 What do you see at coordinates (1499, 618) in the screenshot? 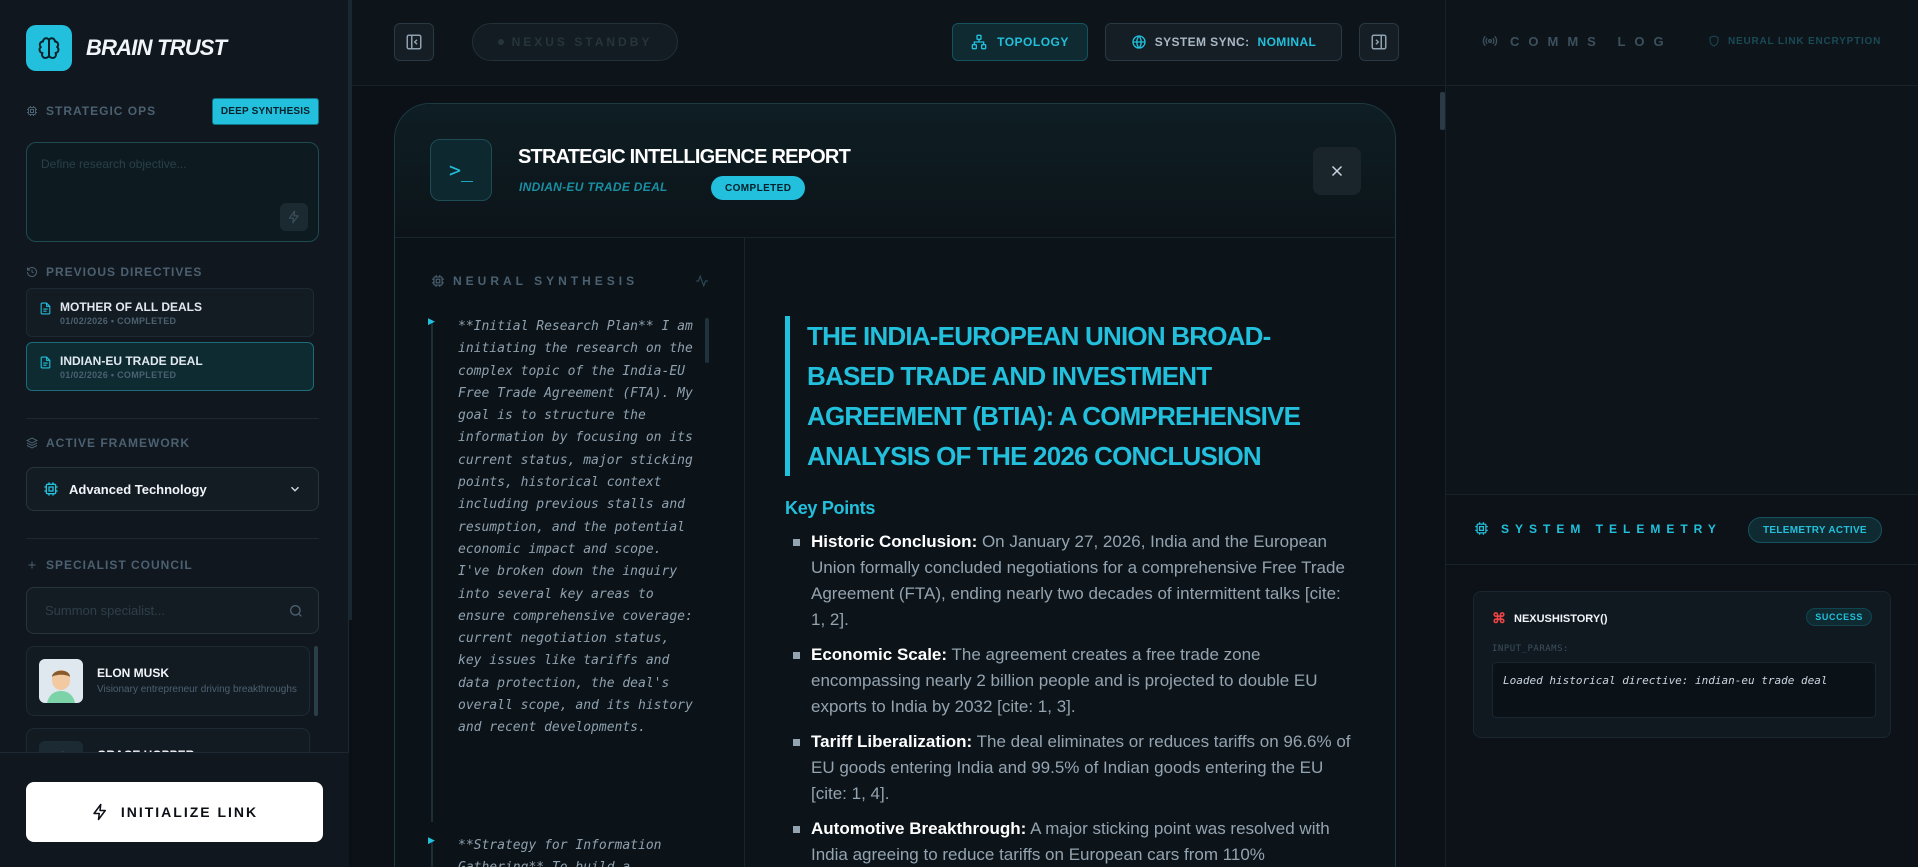
I see `command-icon: ⌘` at bounding box center [1499, 618].